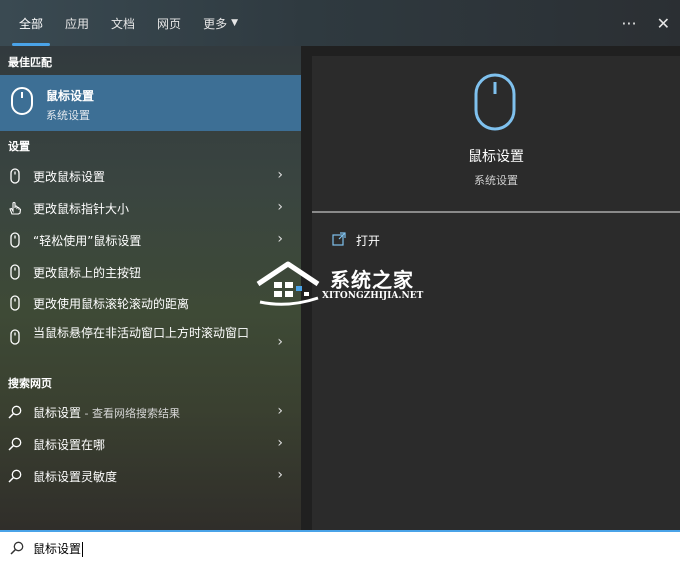 This screenshot has width=680, height=564. I want to click on settings-item-label: 更改使用鼠标滚轮滚动的距离, so click(111, 304).